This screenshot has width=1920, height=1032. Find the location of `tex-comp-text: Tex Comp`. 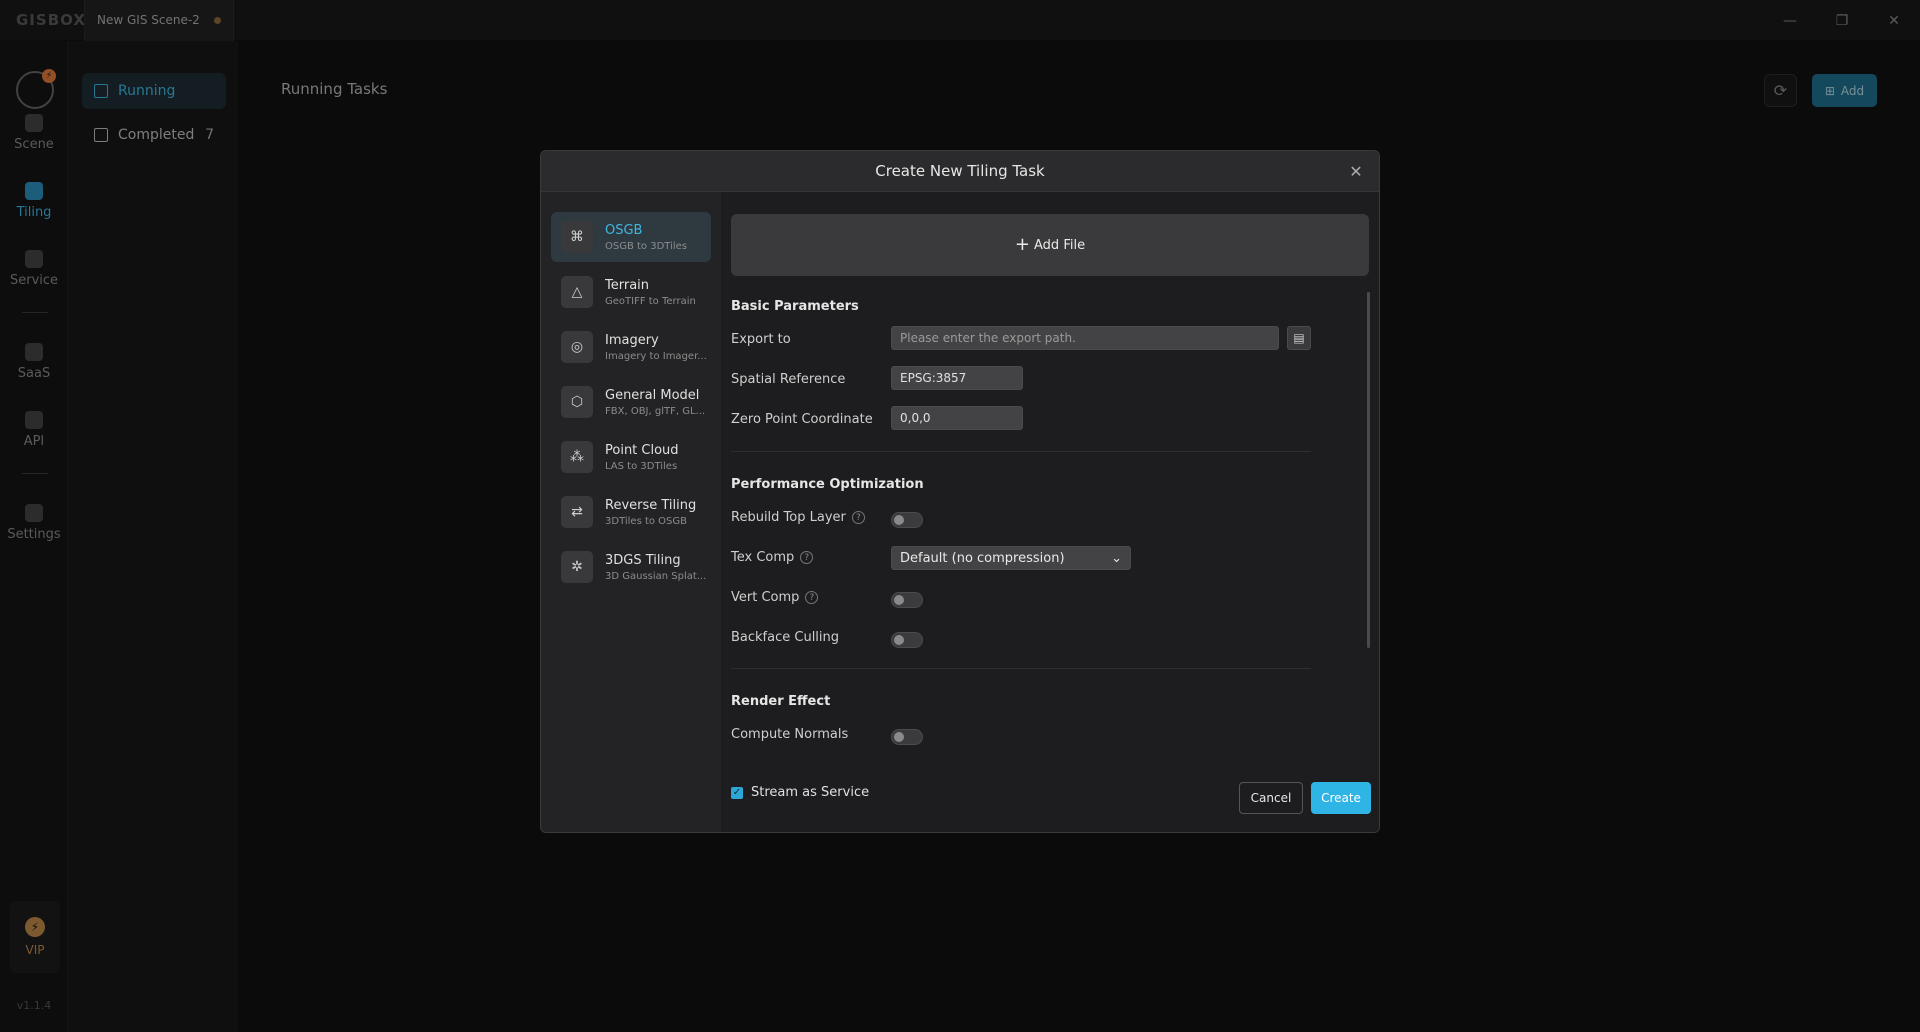

tex-comp-text: Tex Comp is located at coordinates (763, 557).